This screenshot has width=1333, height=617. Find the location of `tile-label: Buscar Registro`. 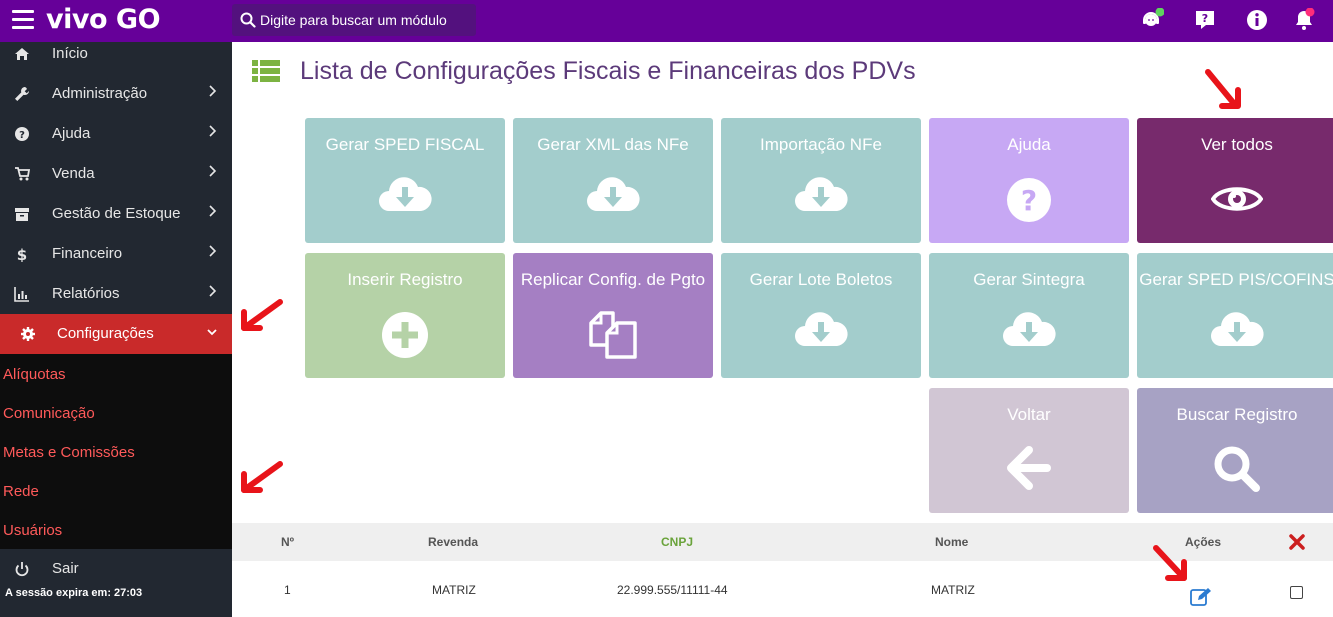

tile-label: Buscar Registro is located at coordinates (1237, 414).